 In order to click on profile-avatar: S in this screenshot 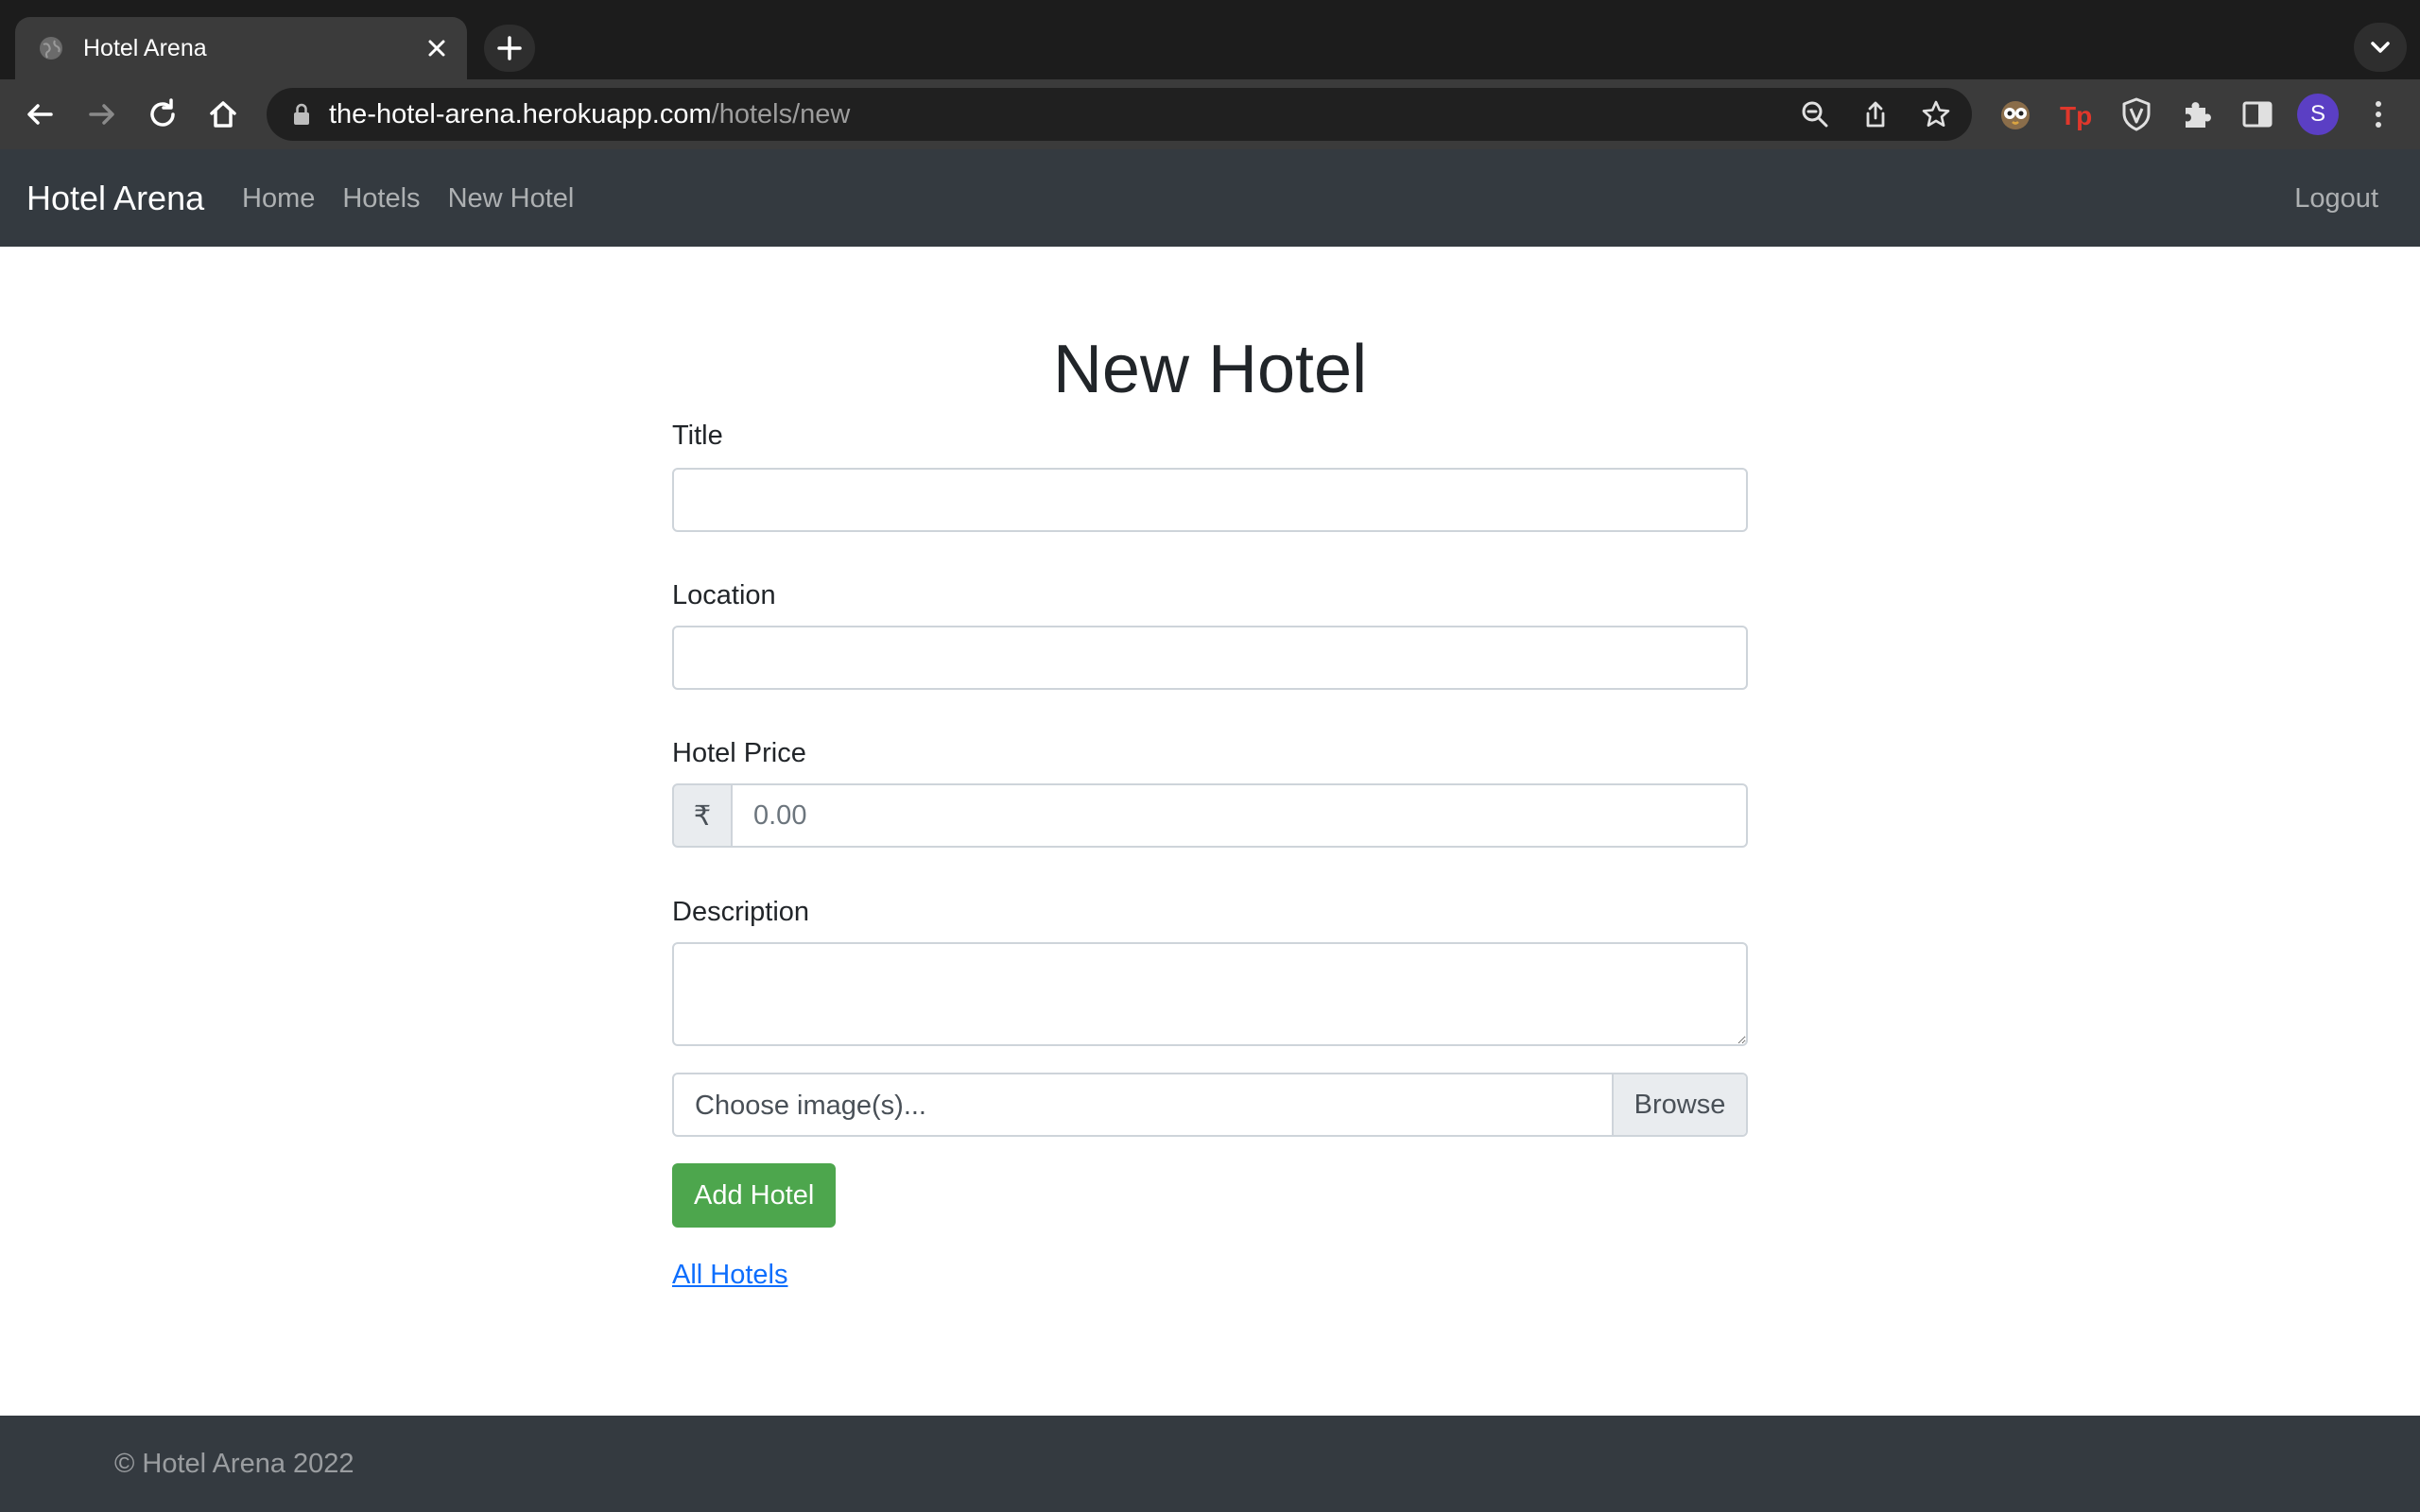, I will do `click(2318, 114)`.